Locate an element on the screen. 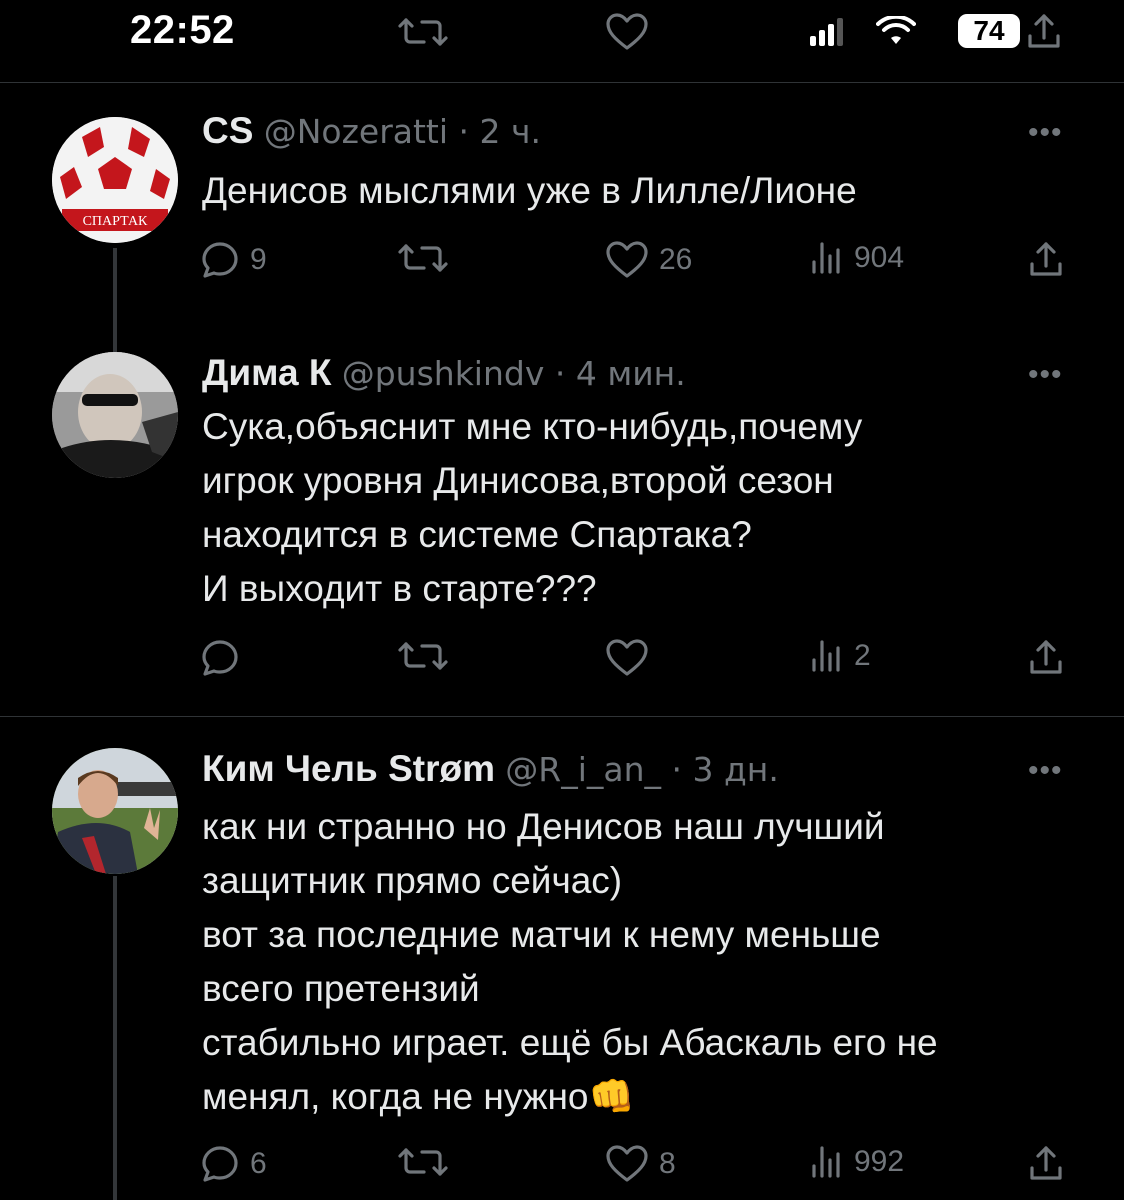 Image resolution: width=1124 pixels, height=1200 pixels. action-bar: 2 is located at coordinates (562, 663).